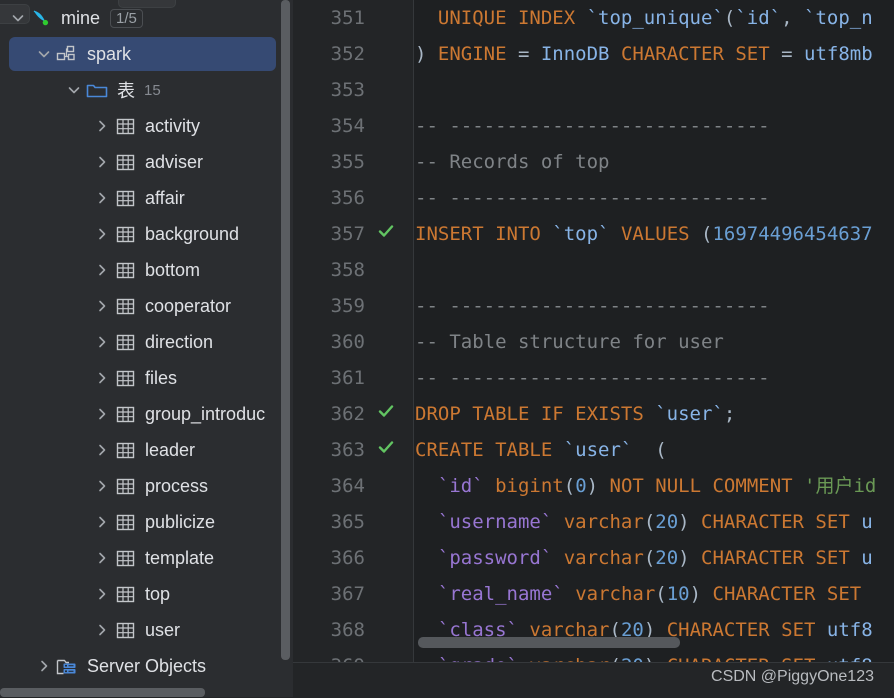  Describe the element at coordinates (145, 198) in the screenshot. I see `tree-item-table-affair: affair` at that location.